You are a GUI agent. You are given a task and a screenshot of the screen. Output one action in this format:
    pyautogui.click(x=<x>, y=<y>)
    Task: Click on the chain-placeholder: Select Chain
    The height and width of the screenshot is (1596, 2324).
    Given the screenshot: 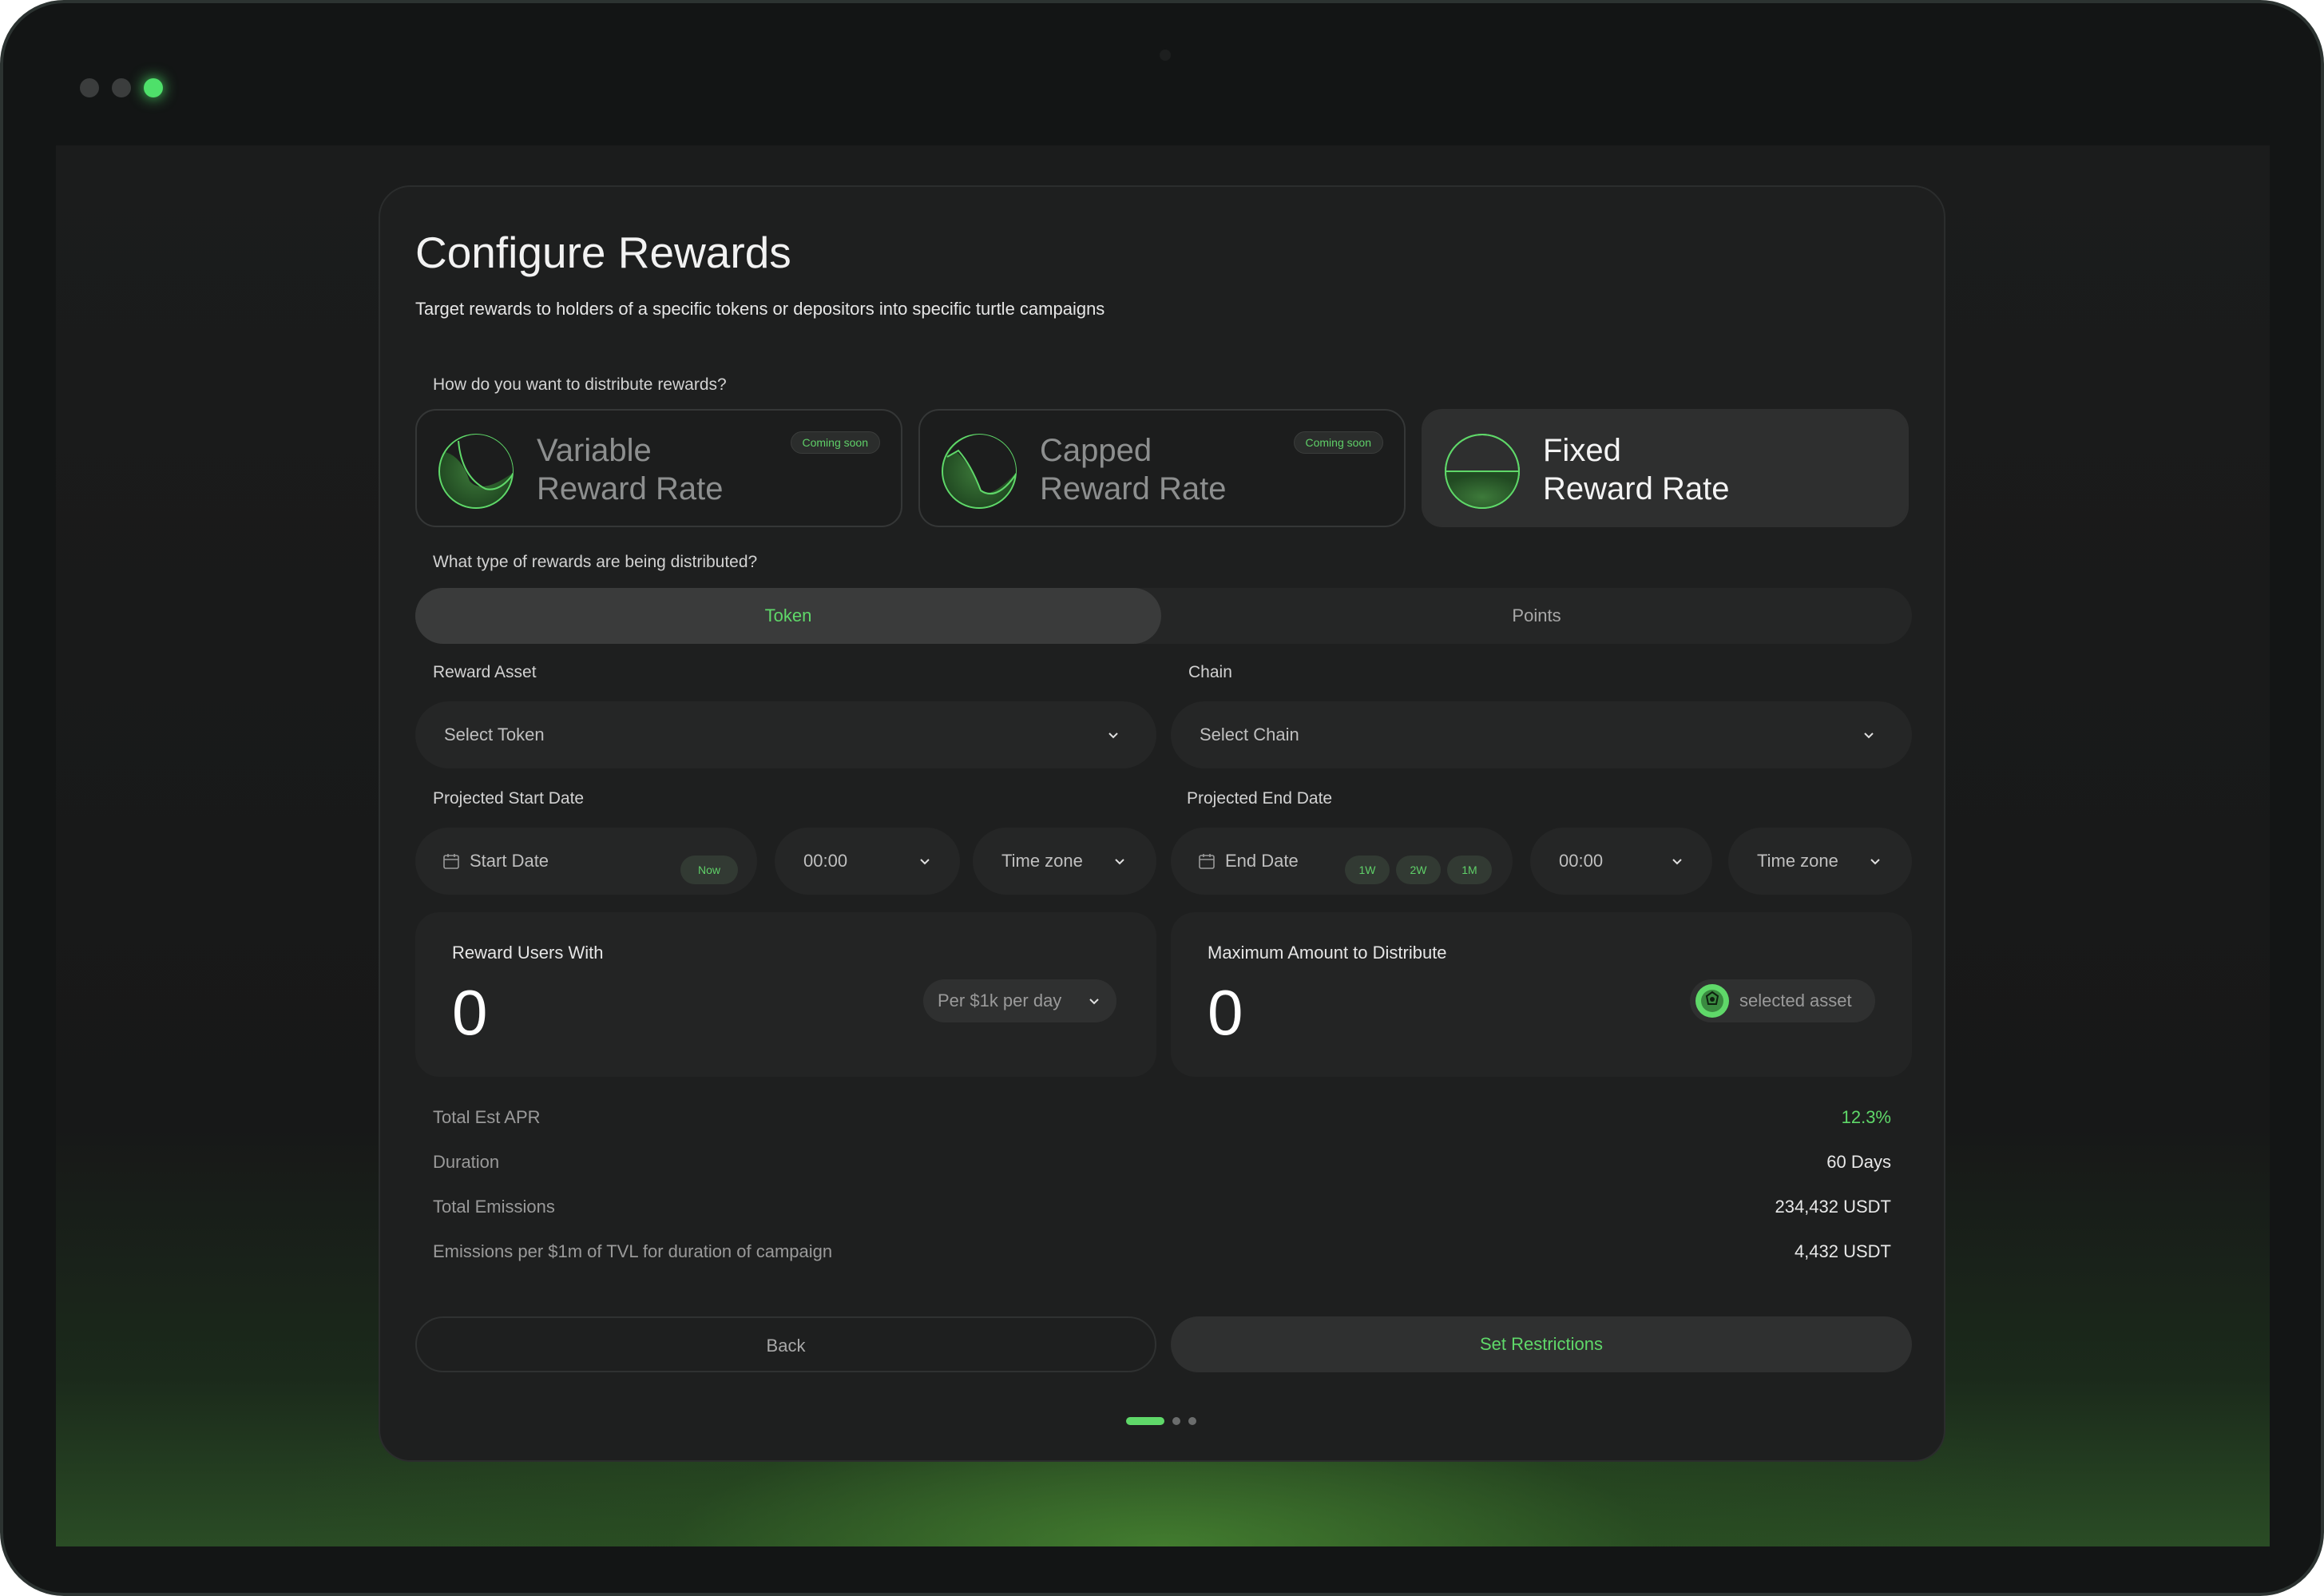 What is the action you would take?
    pyautogui.click(x=1249, y=734)
    